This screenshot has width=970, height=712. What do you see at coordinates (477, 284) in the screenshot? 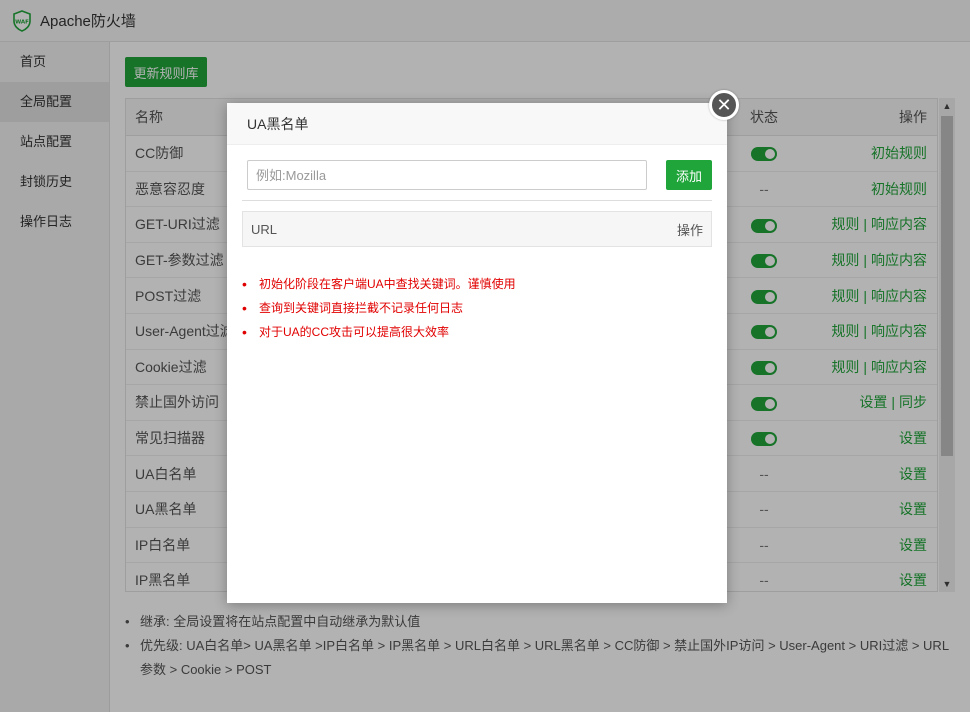
I see `tip-item: 初始化阶段在客户端UA中查找关键词。谨慎使用` at bounding box center [477, 284].